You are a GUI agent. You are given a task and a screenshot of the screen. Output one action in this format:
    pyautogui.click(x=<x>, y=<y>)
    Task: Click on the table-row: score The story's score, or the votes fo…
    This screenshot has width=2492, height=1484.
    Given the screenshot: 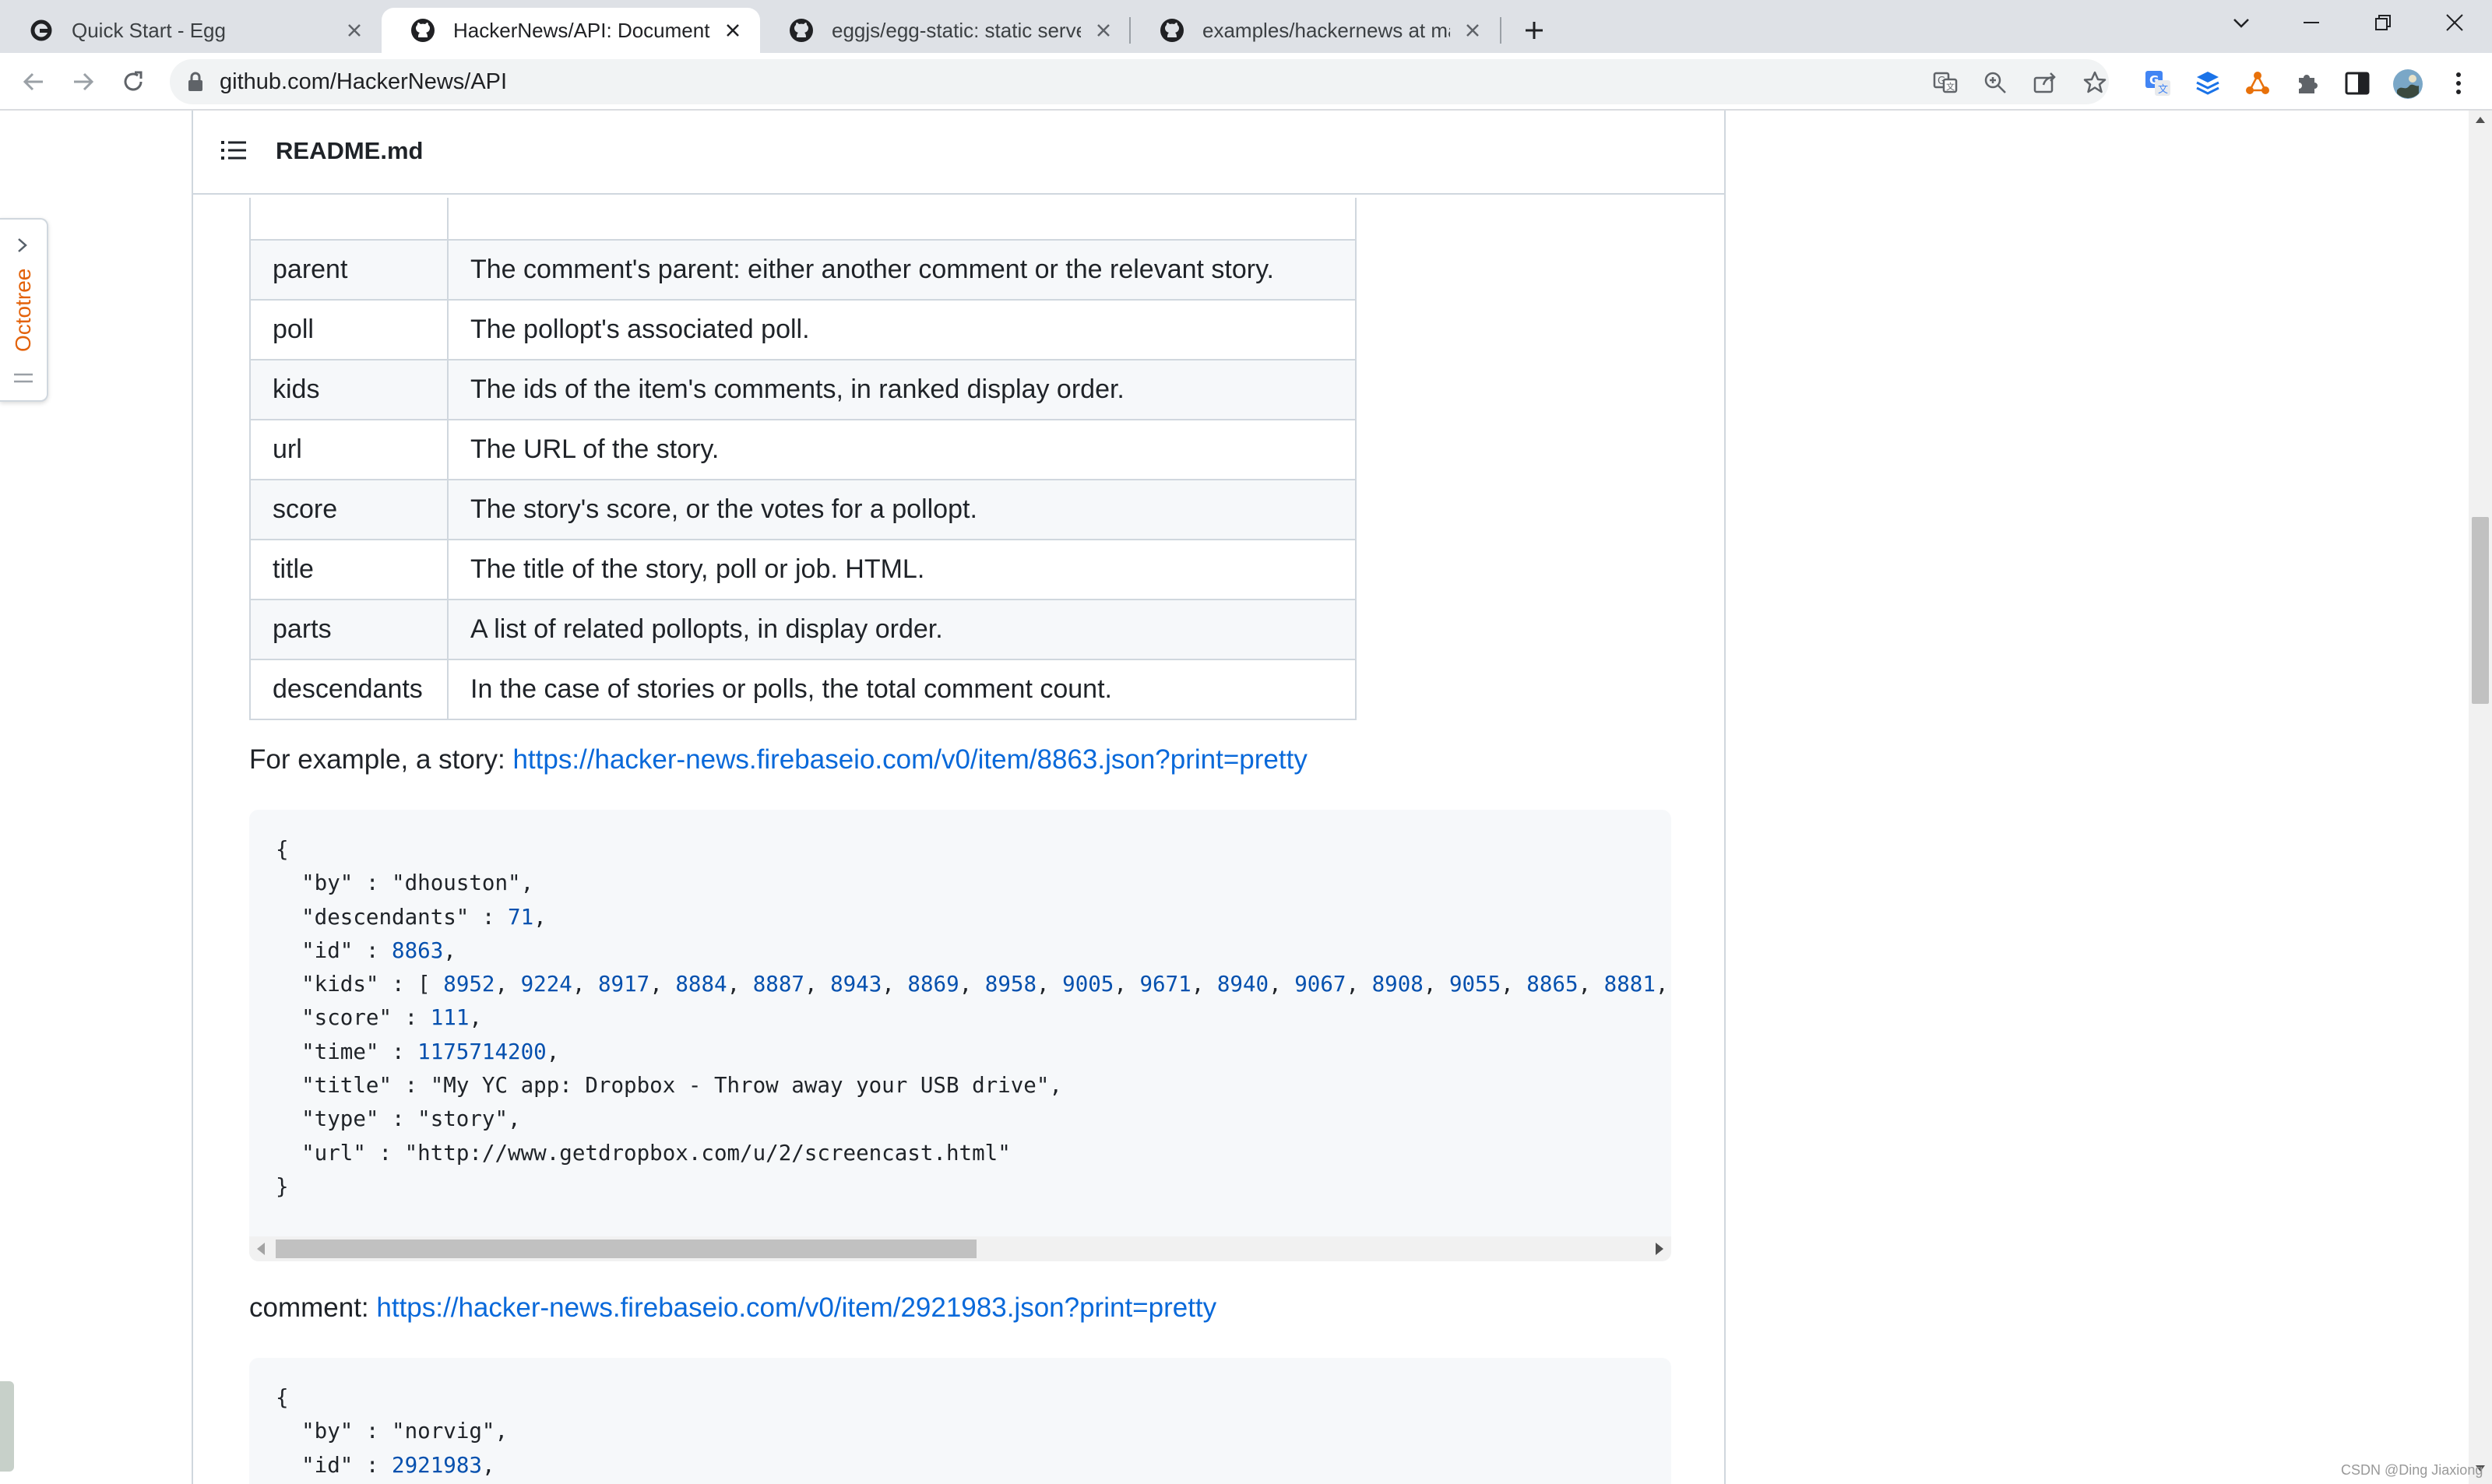 What is the action you would take?
    pyautogui.click(x=803, y=510)
    